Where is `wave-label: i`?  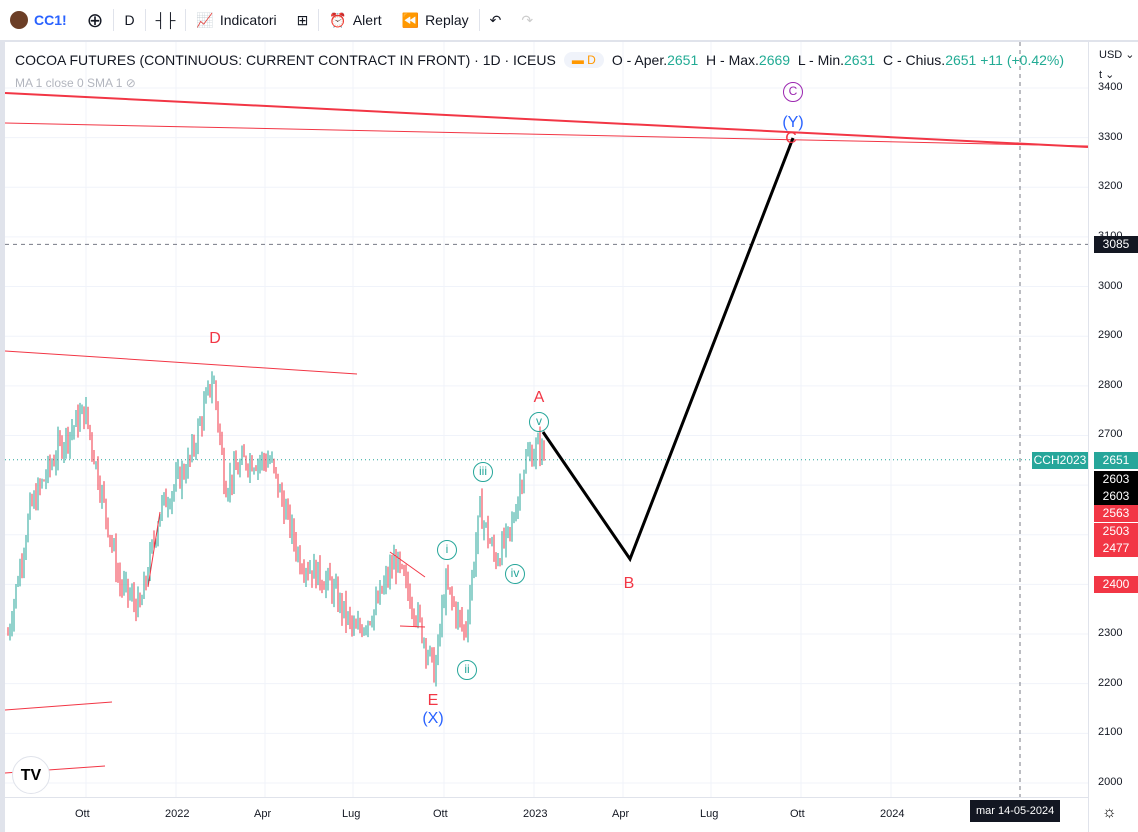 wave-label: i is located at coordinates (447, 550).